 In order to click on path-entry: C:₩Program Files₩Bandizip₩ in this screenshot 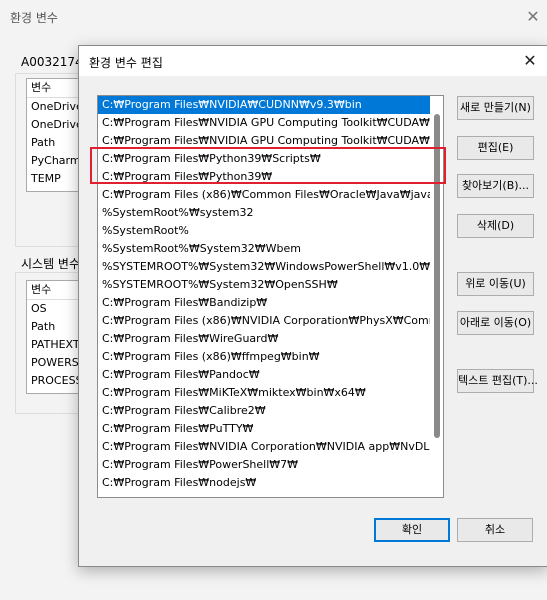, I will do `click(264, 303)`.